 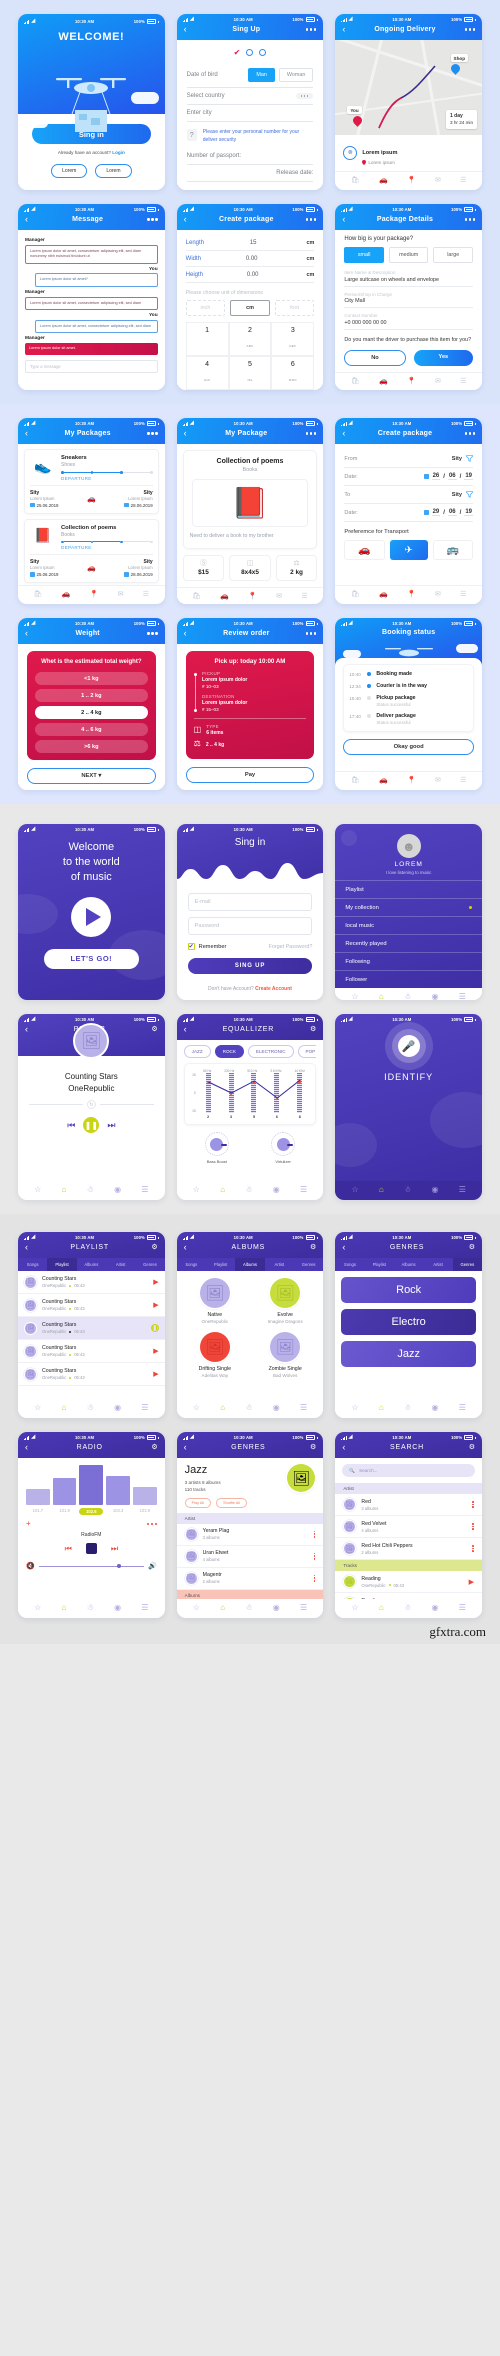 What do you see at coordinates (229, 1051) in the screenshot?
I see `eq-tab-rock: ROCK` at bounding box center [229, 1051].